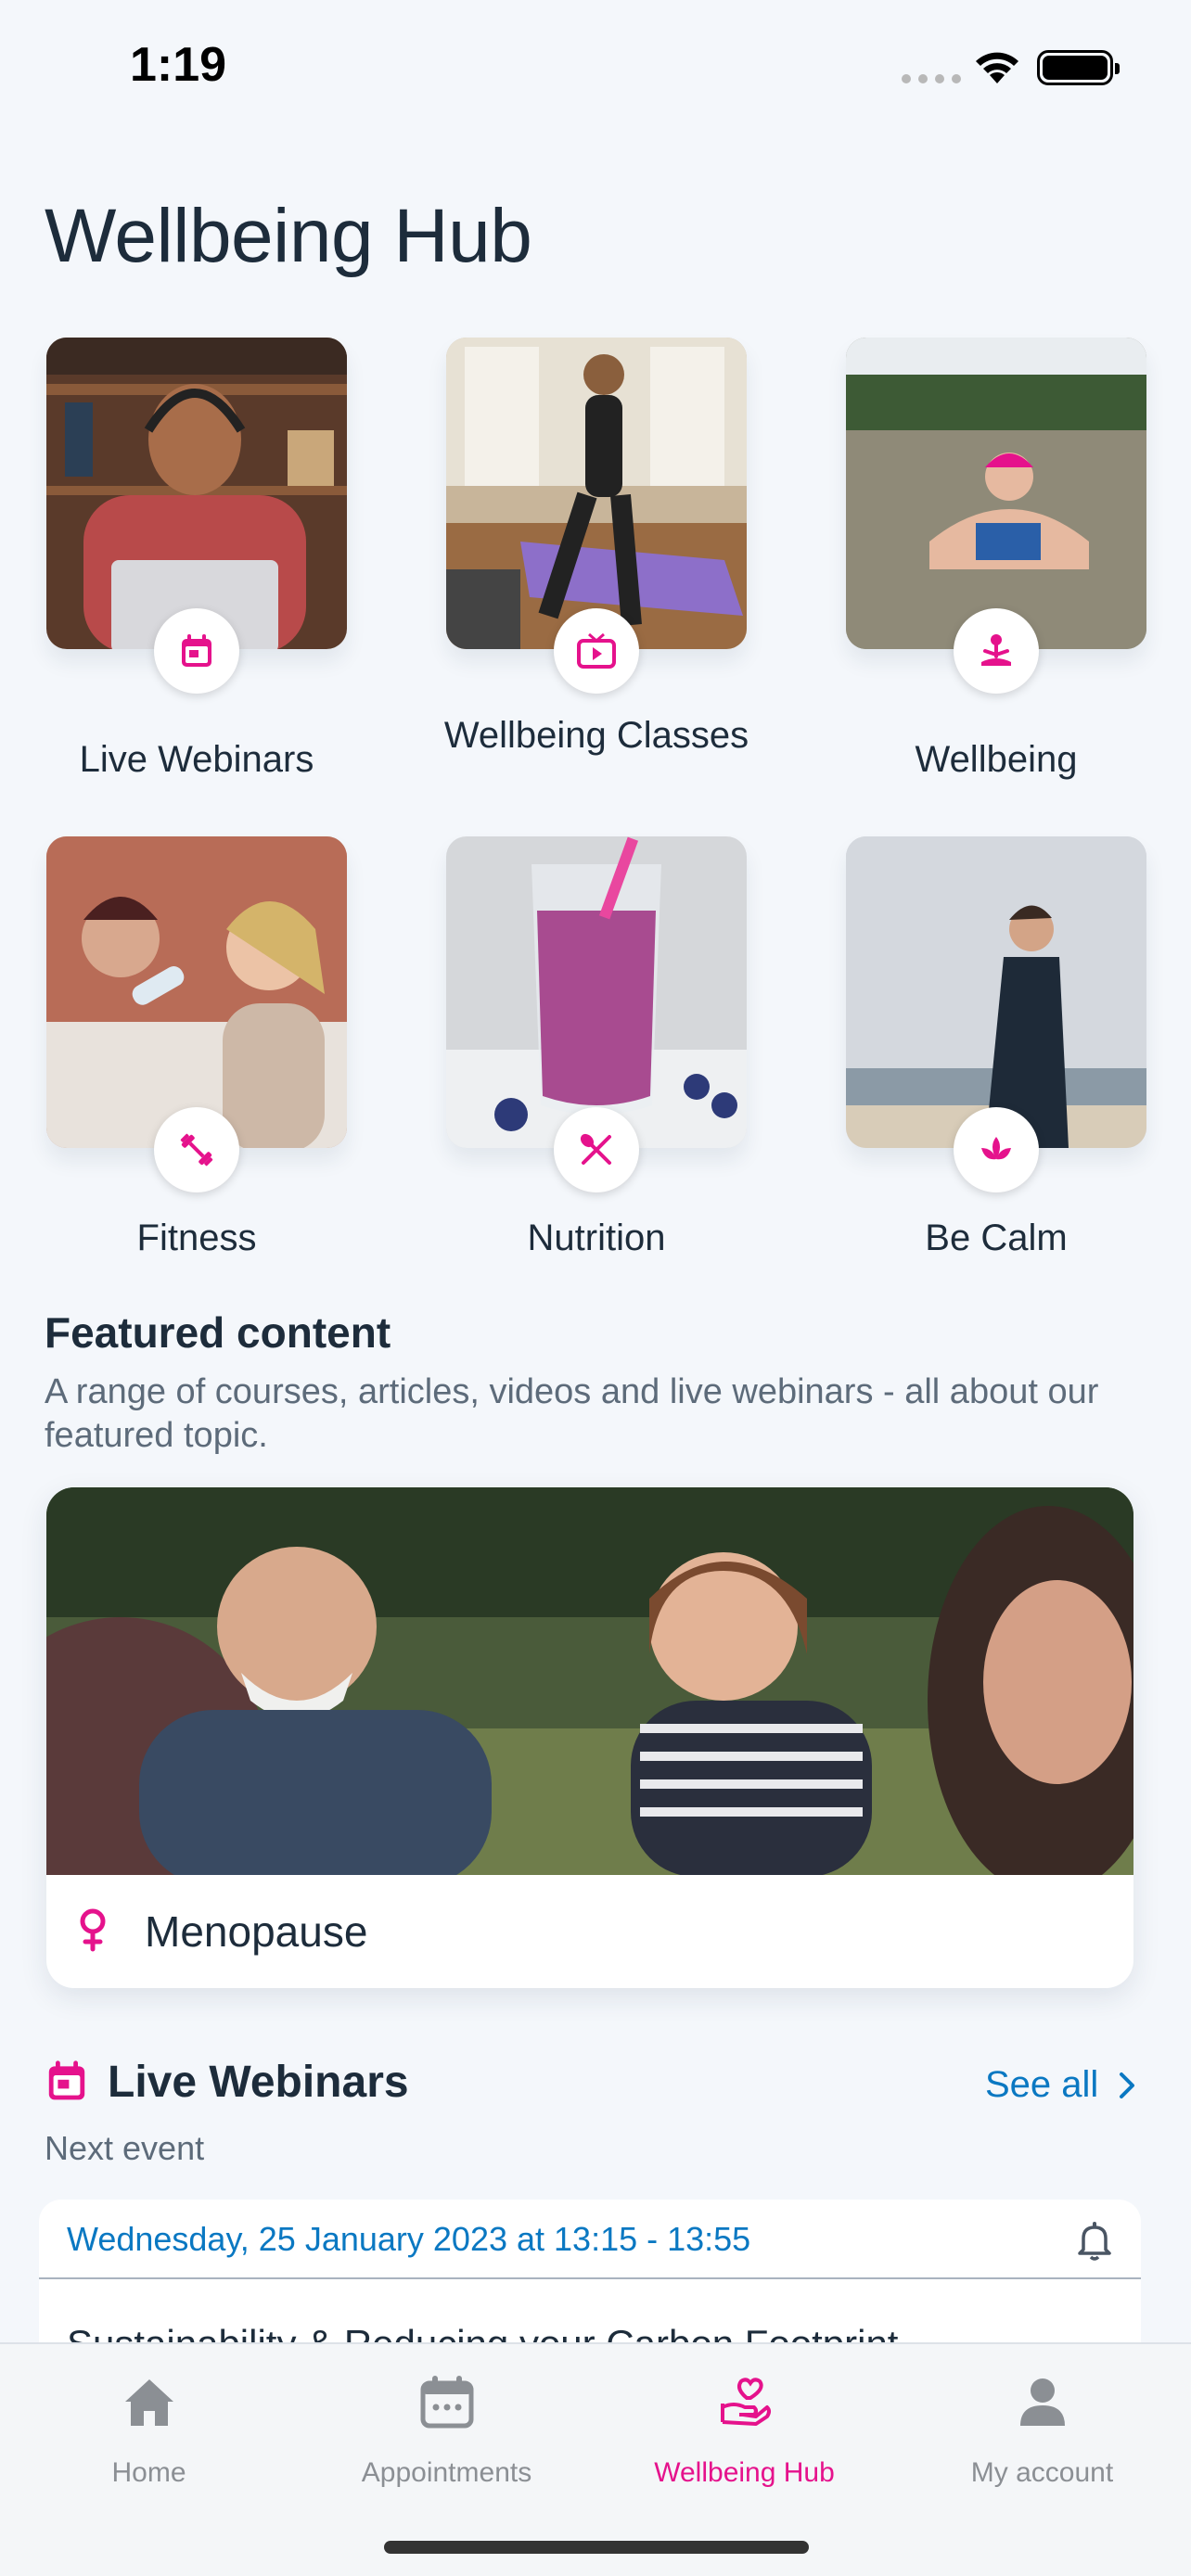  I want to click on divider, so click(590, 2278).